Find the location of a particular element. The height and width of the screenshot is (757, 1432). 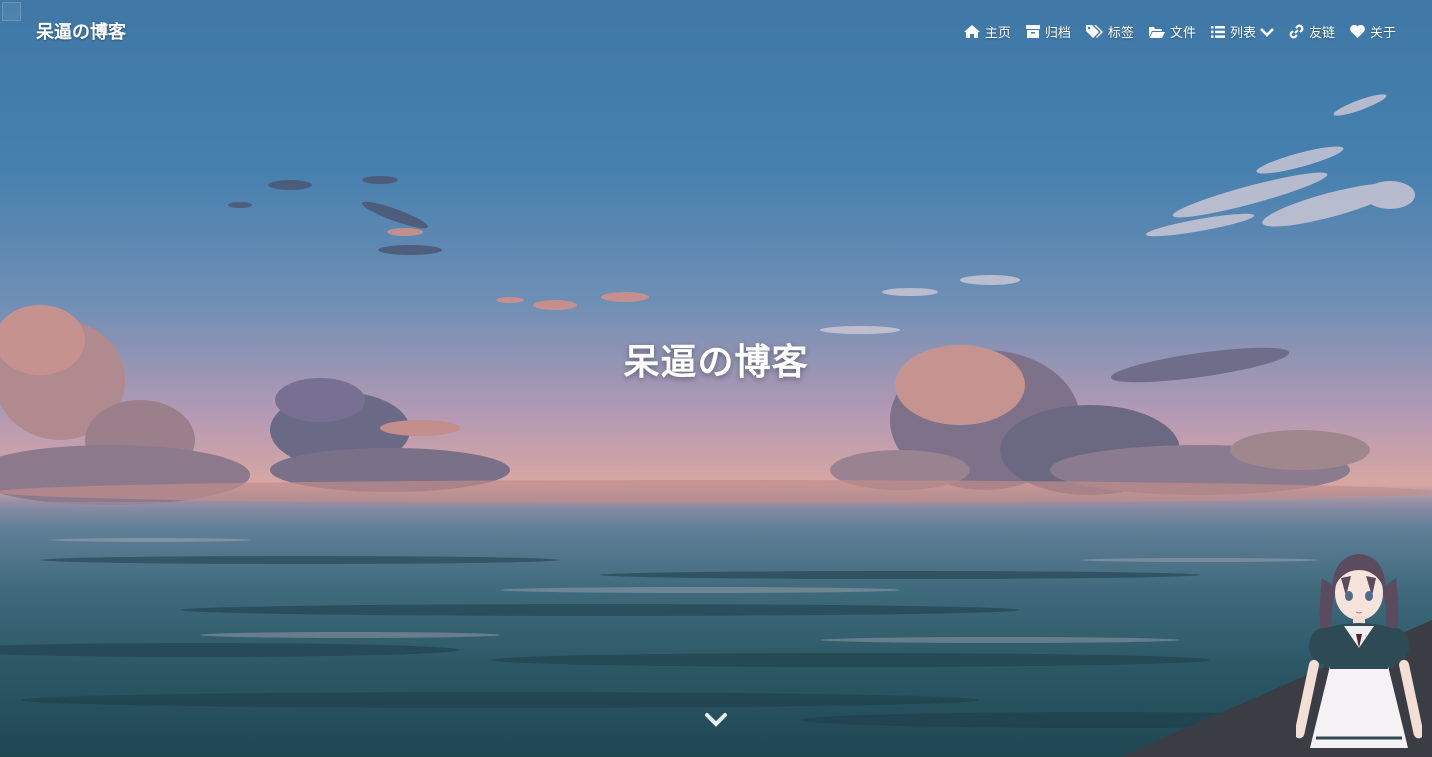

hero-title: 呆逼の博客 is located at coordinates (716, 362).